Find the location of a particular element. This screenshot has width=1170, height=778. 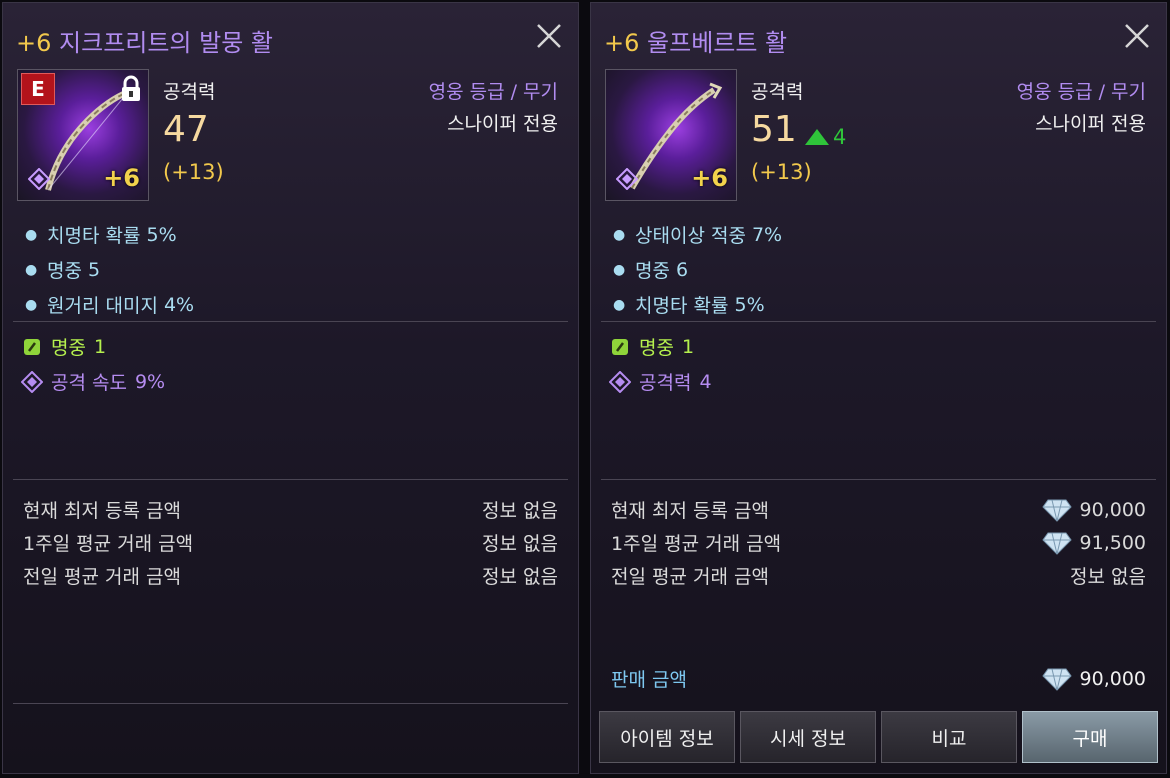

stat-value: 47 is located at coordinates (186, 129).